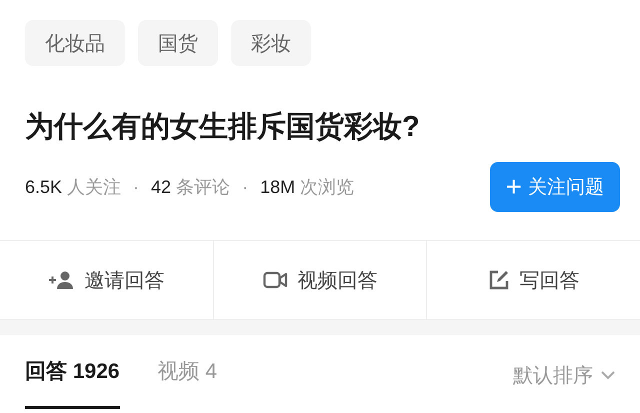 This screenshot has height=413, width=640. What do you see at coordinates (178, 43) in the screenshot?
I see `topic-tag: 国货` at bounding box center [178, 43].